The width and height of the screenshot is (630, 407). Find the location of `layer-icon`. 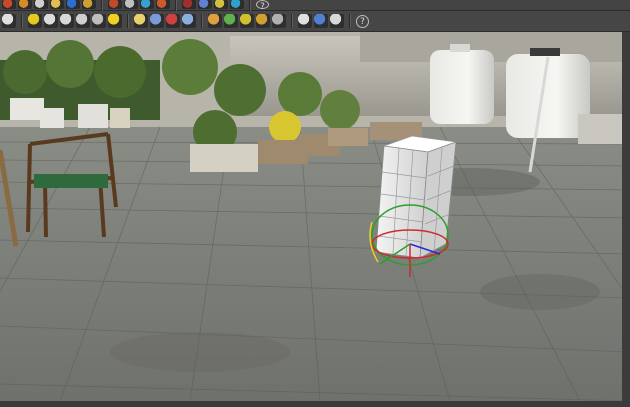

layer-icon is located at coordinates (237, 4).